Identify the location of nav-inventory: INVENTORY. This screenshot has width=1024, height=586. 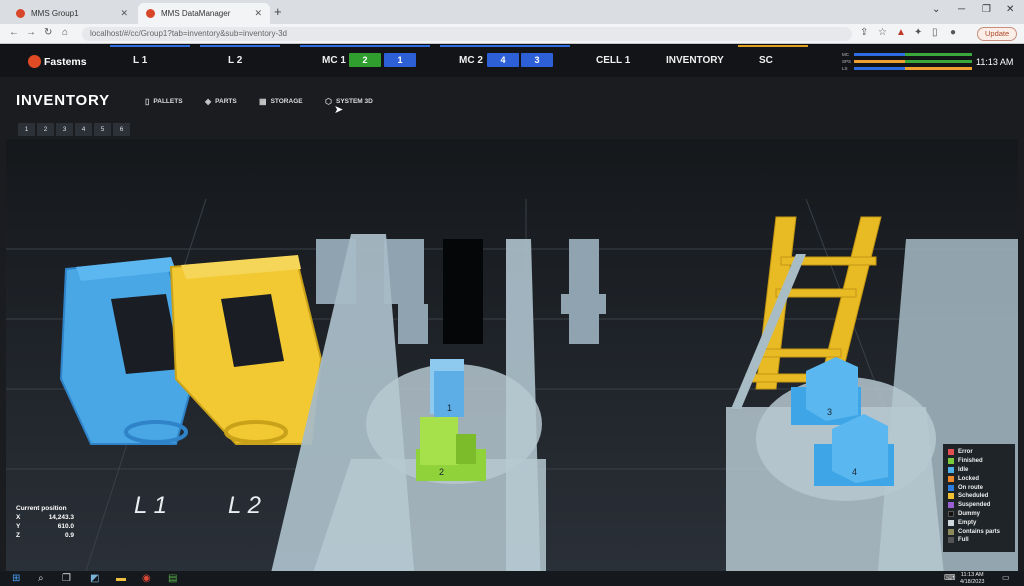
(695, 60).